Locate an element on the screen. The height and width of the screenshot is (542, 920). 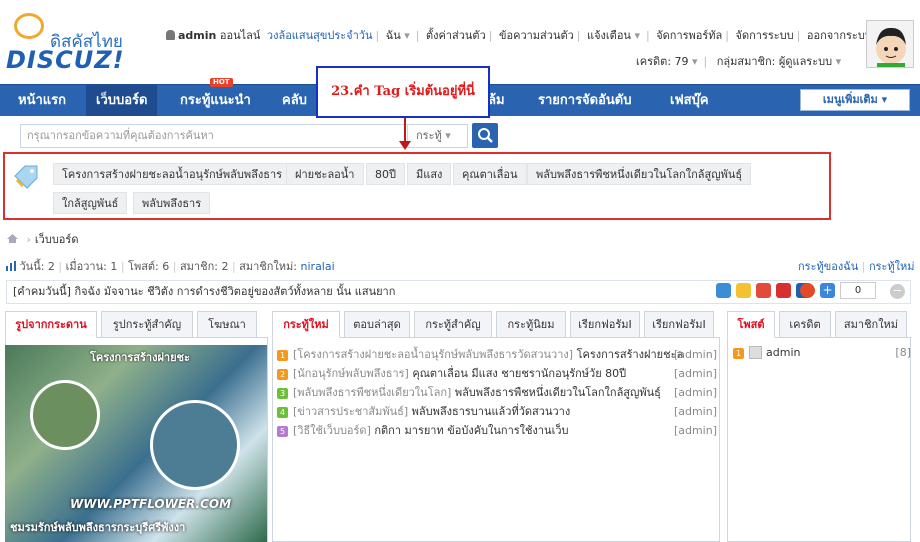
right-panel is located at coordinates (819, 440).